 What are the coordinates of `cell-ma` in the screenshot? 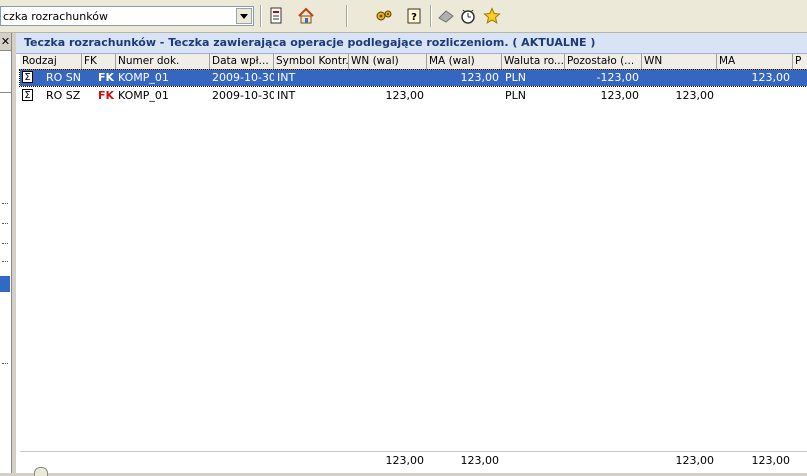 It's located at (755, 96).